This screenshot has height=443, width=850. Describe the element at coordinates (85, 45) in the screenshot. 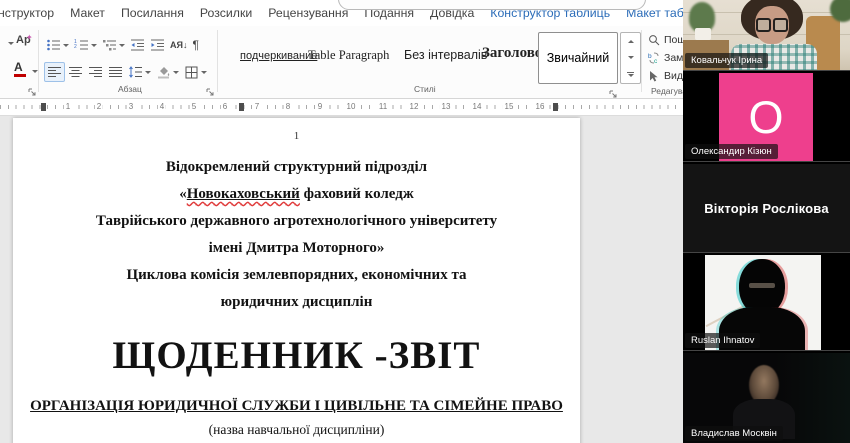

I see `numbered-list-button: 12` at that location.